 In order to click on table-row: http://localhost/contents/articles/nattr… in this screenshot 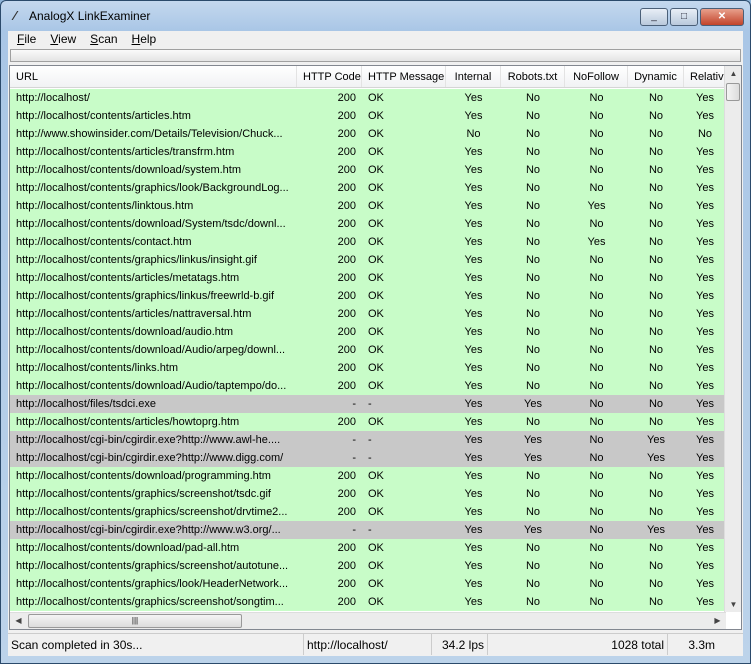, I will do `click(368, 314)`.